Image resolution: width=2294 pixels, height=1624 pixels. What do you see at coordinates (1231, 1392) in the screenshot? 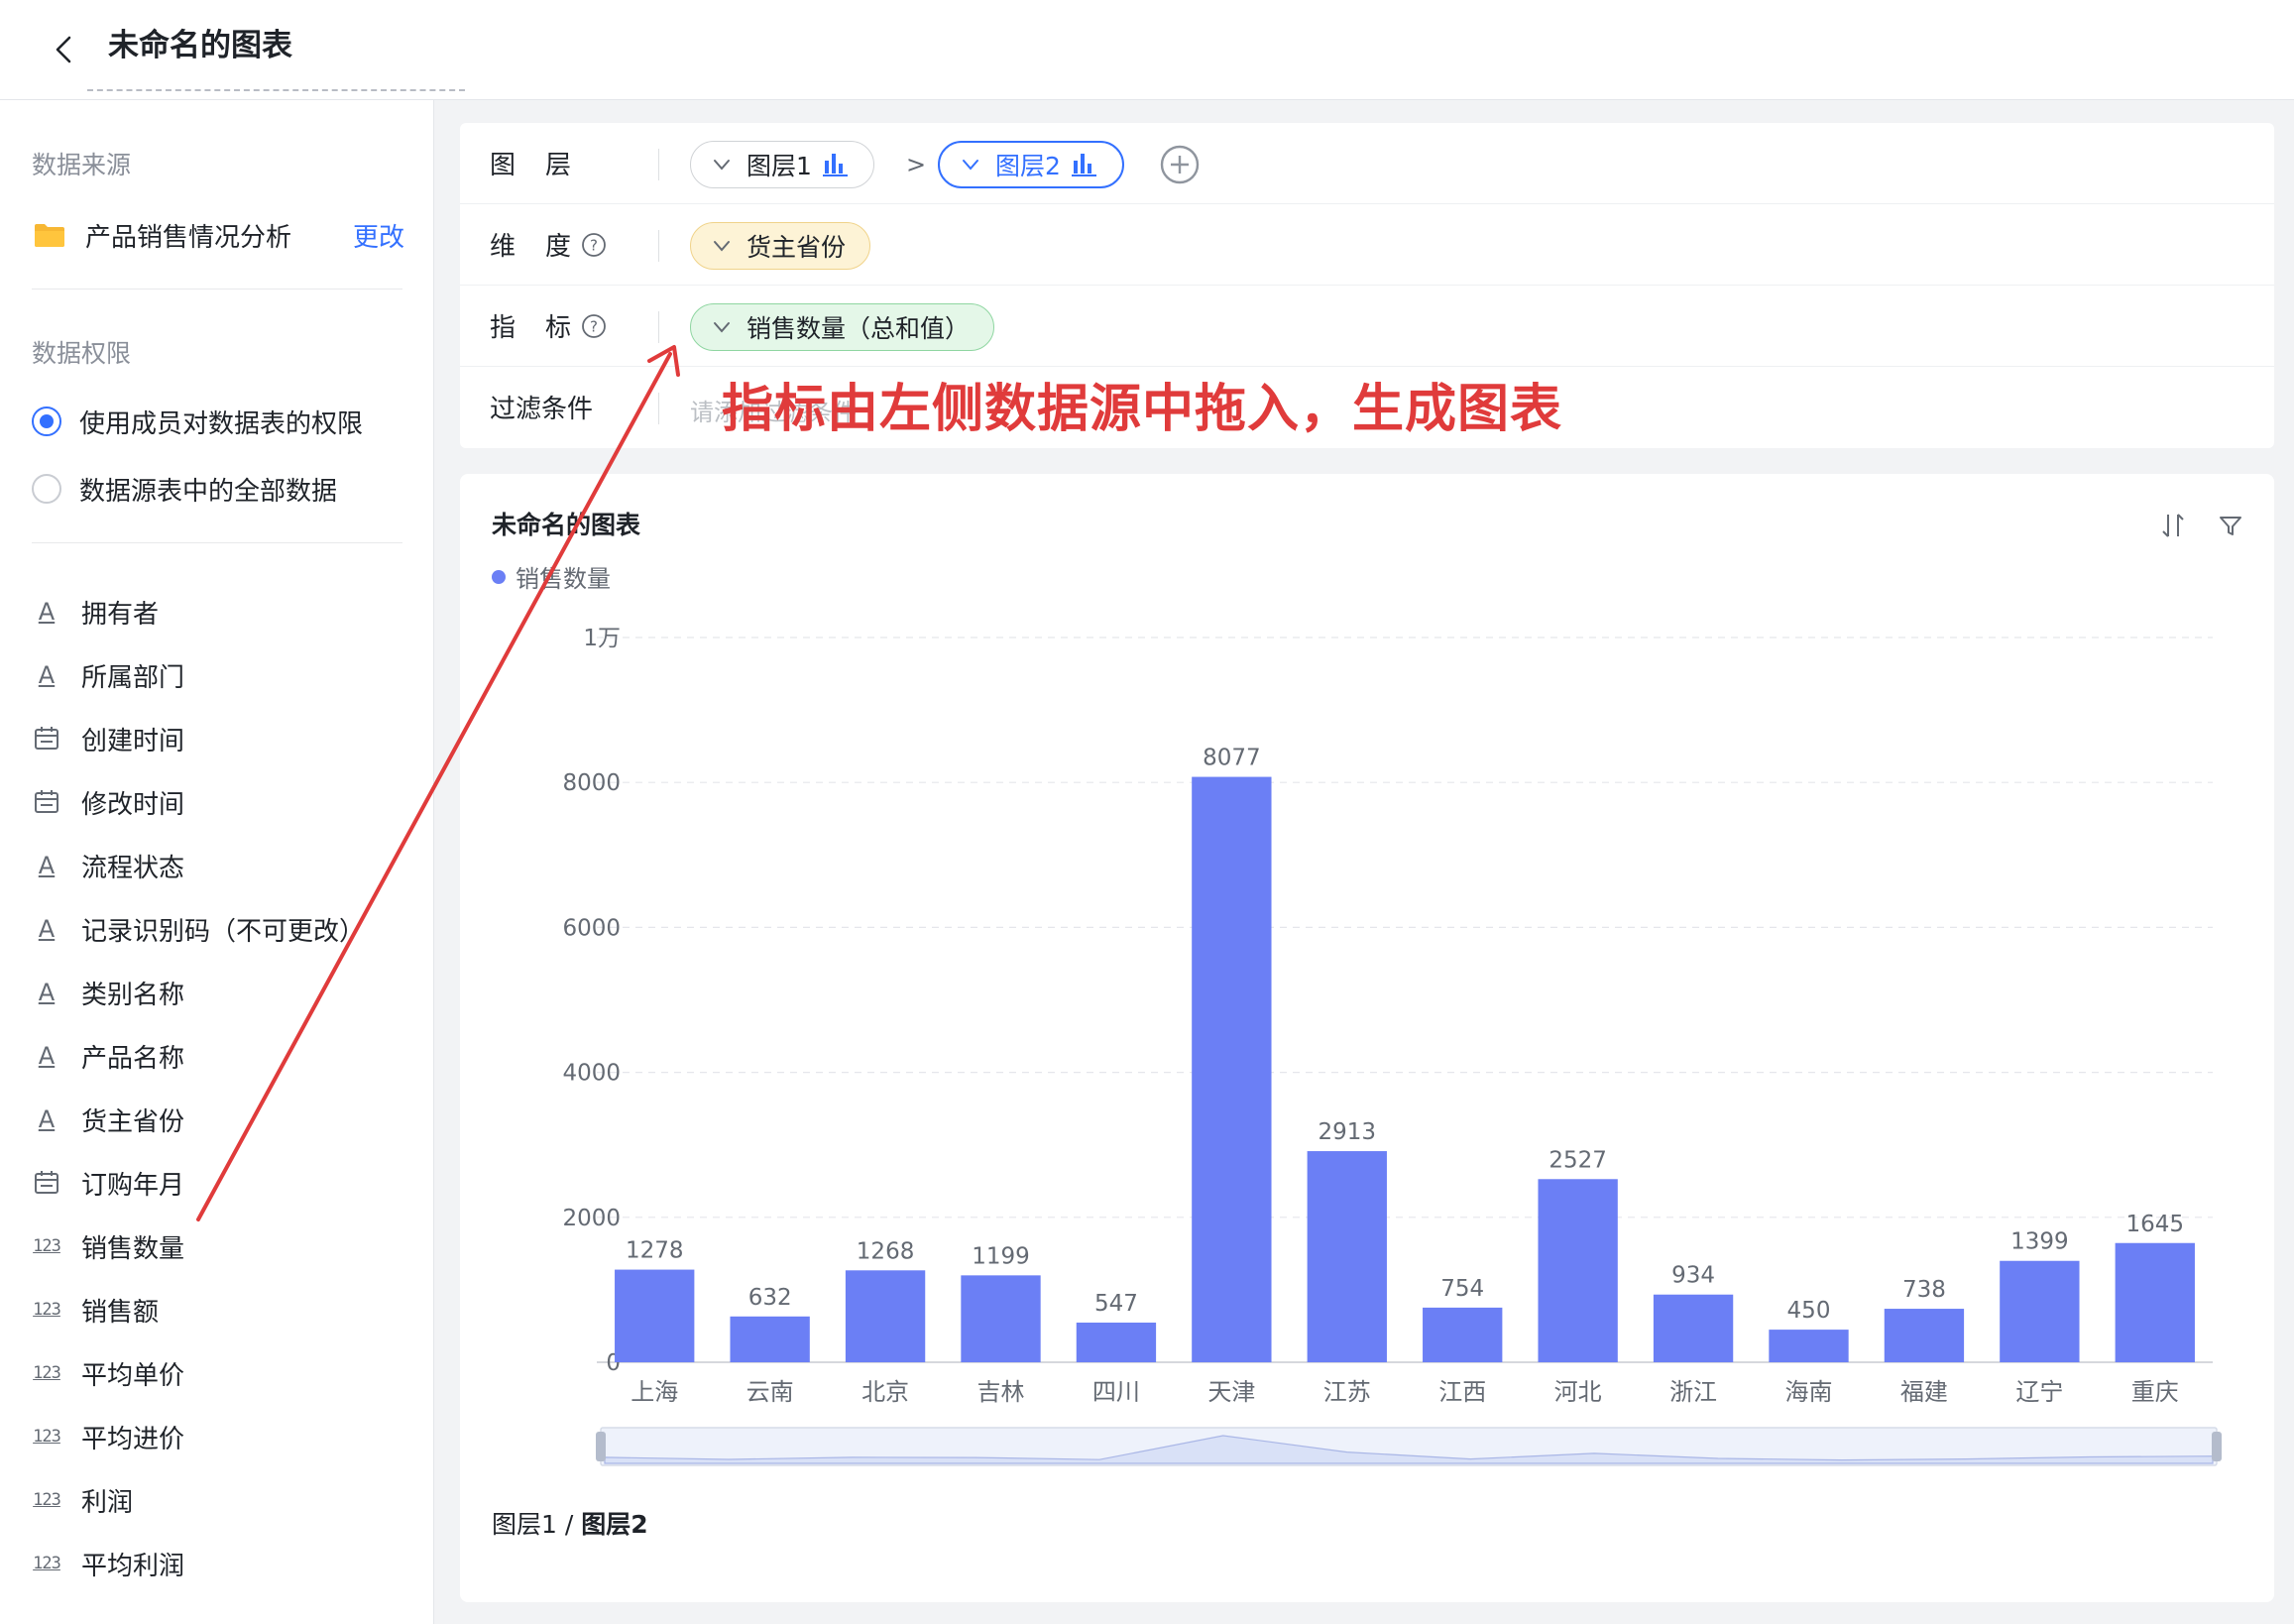
I see `x-tick-label: 天津` at bounding box center [1231, 1392].